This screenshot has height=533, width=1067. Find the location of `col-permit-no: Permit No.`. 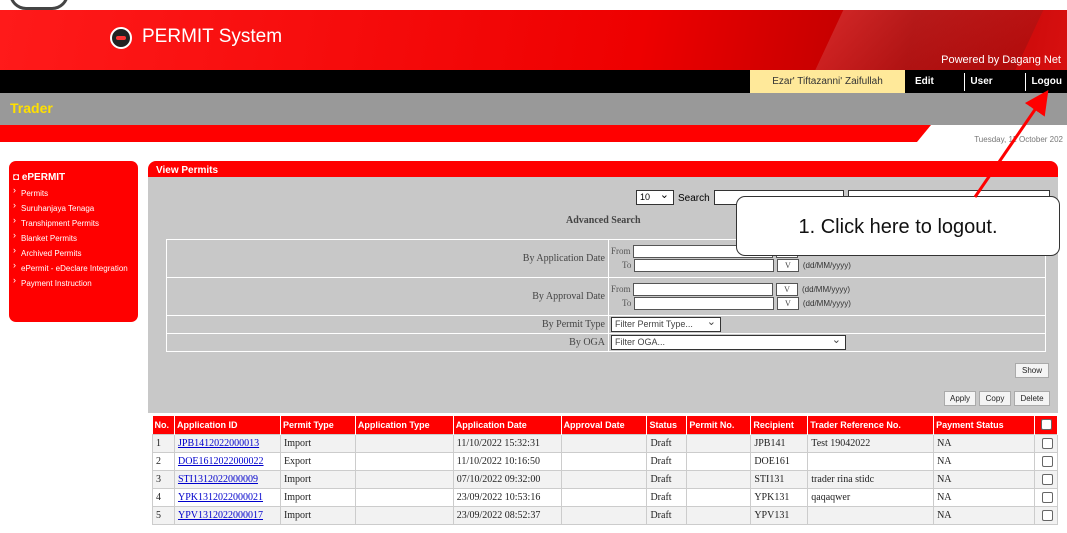

col-permit-no: Permit No. is located at coordinates (719, 425).